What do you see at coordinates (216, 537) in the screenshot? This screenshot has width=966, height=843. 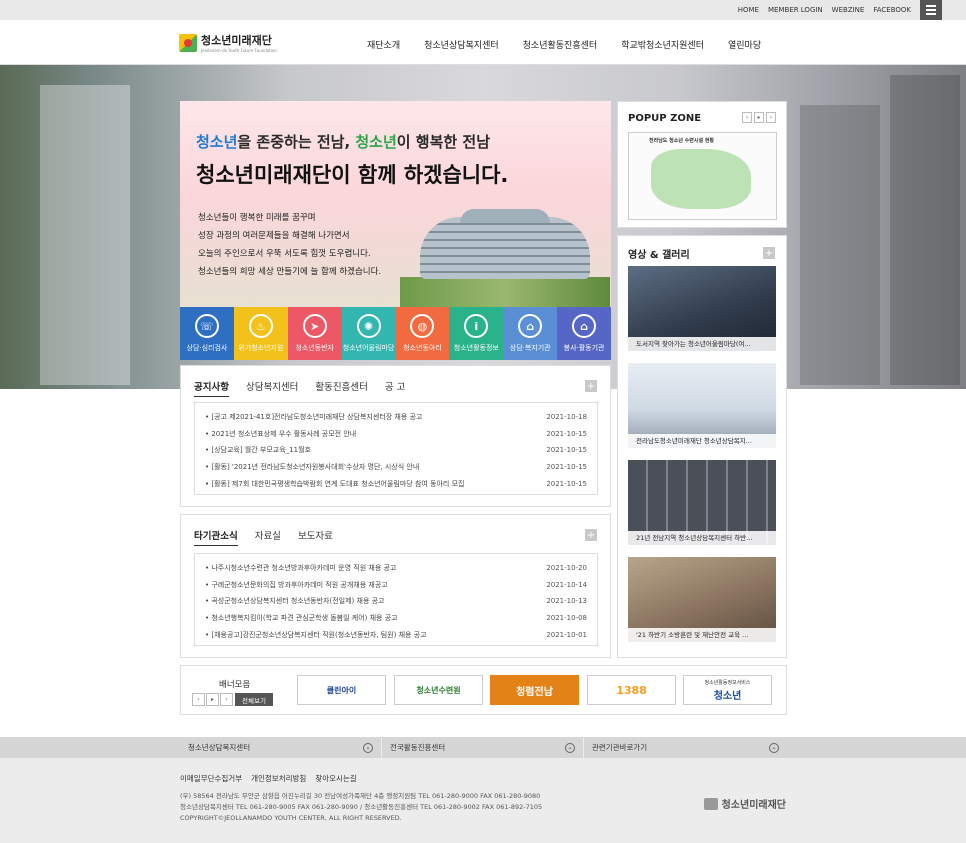 I see `tab-other-agency-news: 타기관소식` at bounding box center [216, 537].